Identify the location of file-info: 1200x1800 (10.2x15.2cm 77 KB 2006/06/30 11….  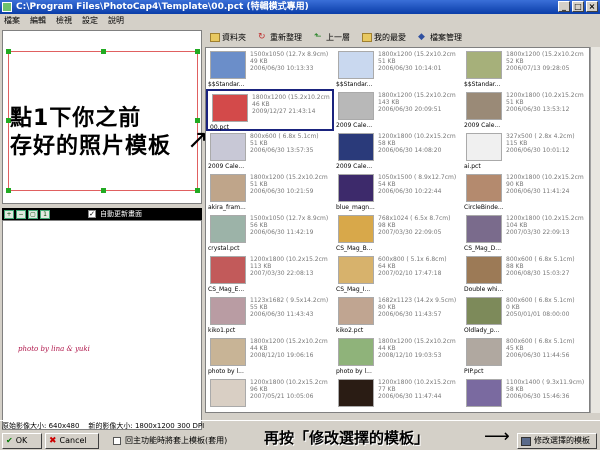
(417, 389).